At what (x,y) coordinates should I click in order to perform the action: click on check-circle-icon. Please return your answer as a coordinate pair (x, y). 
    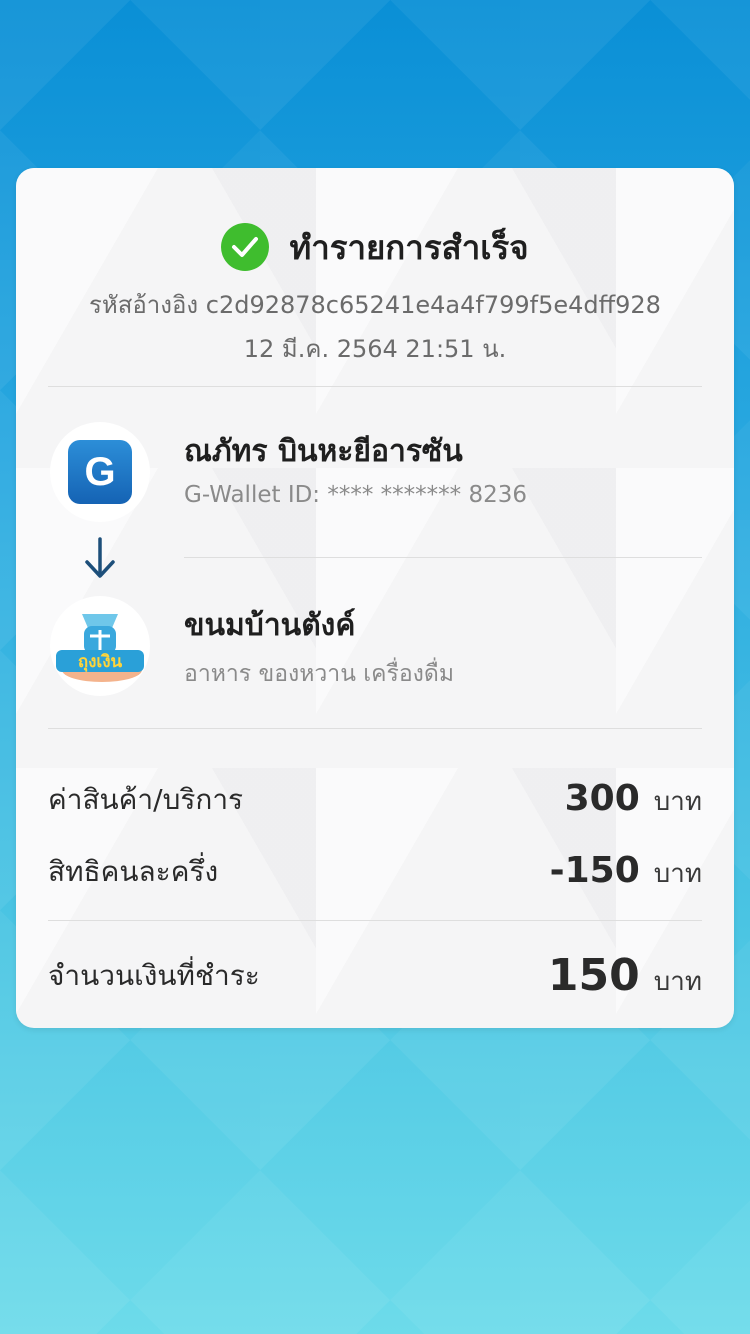
    Looking at the image, I should click on (245, 247).